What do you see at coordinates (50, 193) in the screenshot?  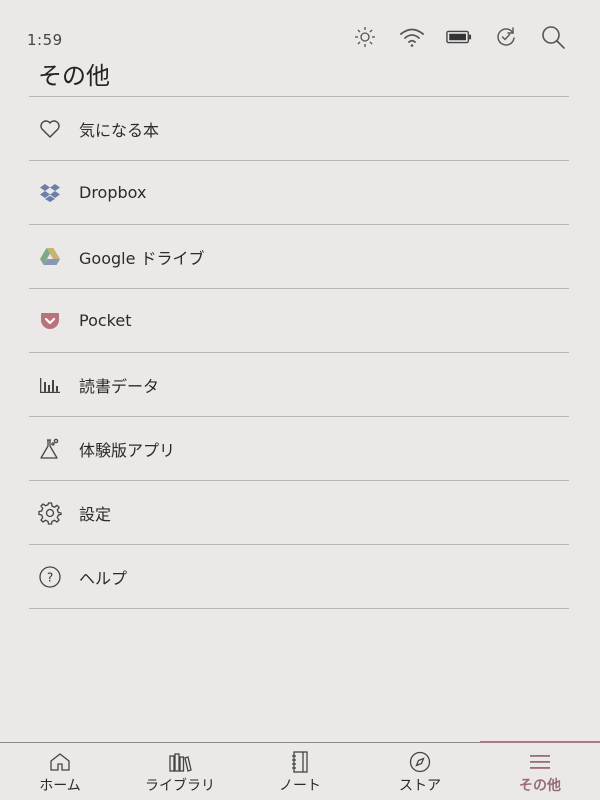 I see `dropbox-icon` at bounding box center [50, 193].